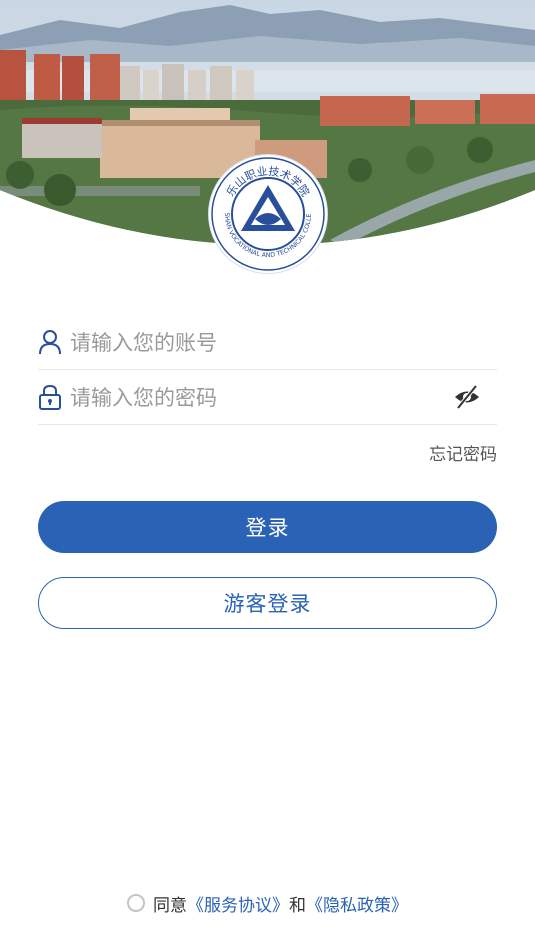 Image resolution: width=535 pixels, height=951 pixels. I want to click on account-input, so click(260, 343).